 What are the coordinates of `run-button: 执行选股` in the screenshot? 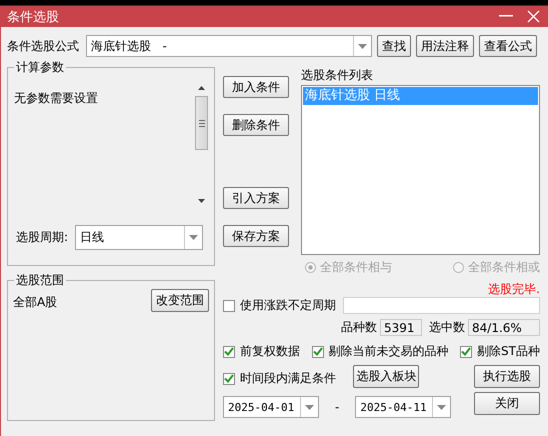 It's located at (507, 376).